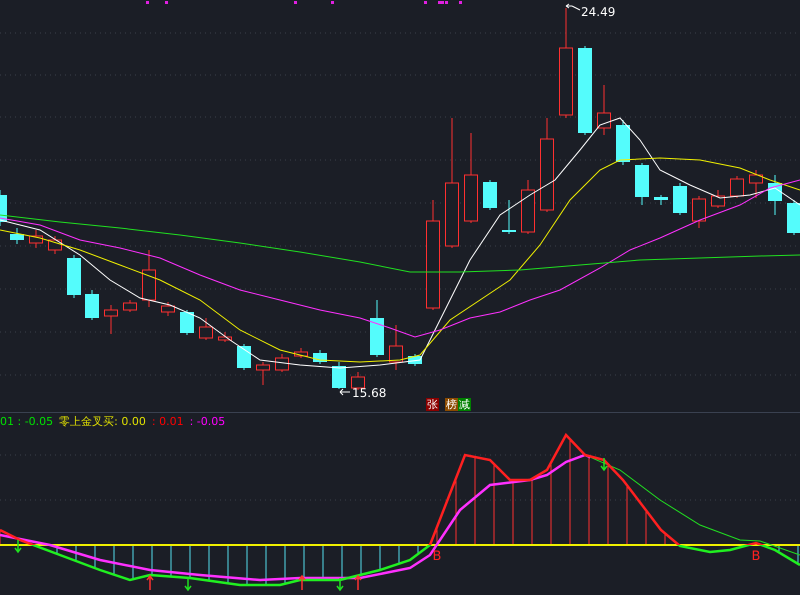  What do you see at coordinates (432, 404) in the screenshot?
I see `tag-badge: 张` at bounding box center [432, 404].